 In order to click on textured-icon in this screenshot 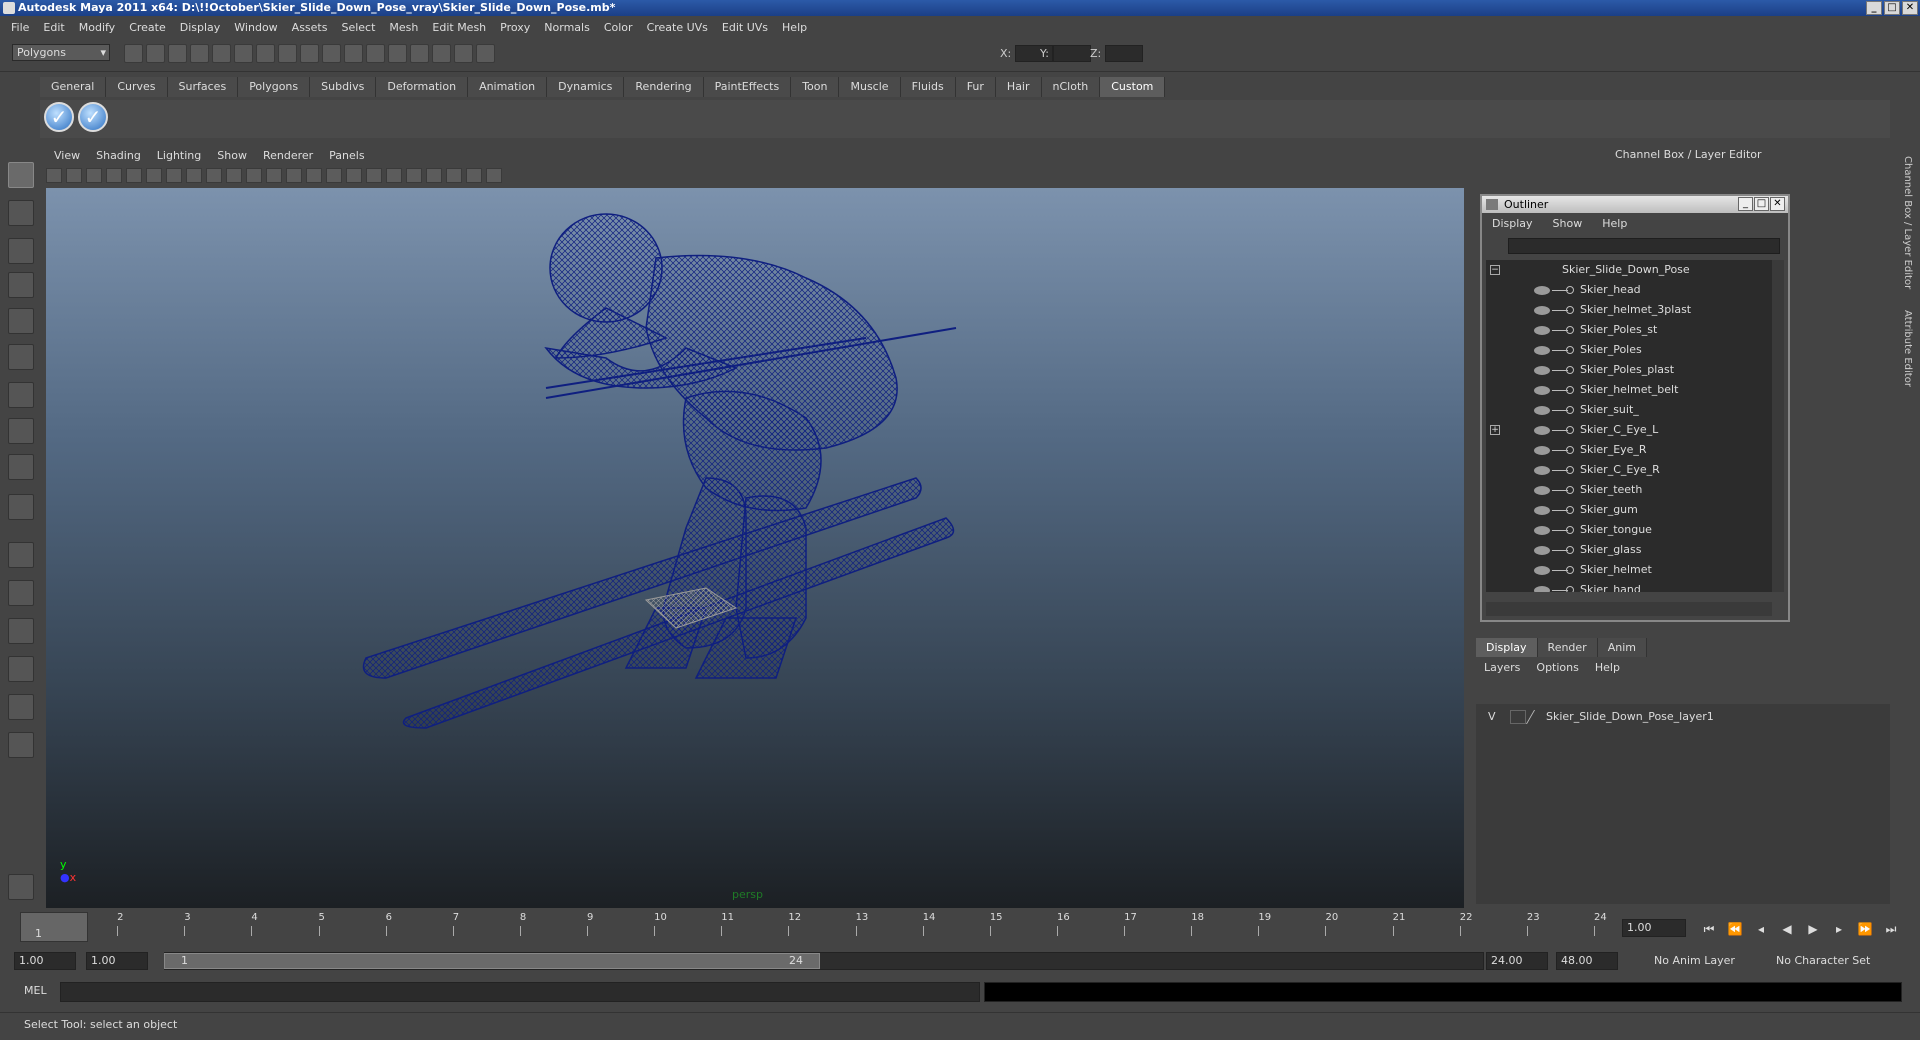, I will do `click(354, 175)`.